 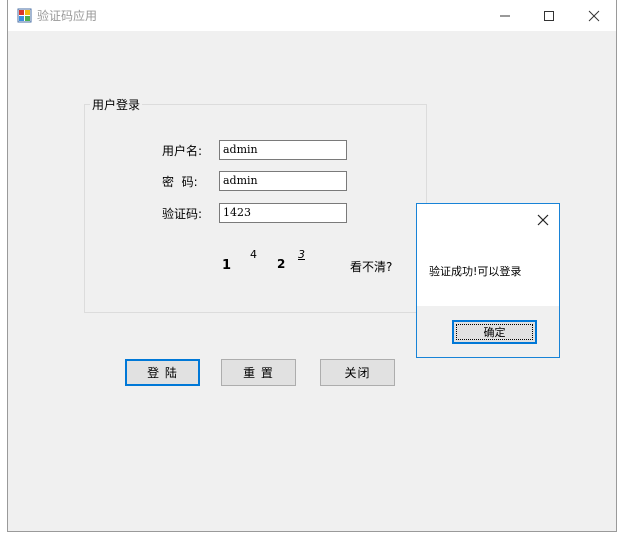 I want to click on login-button: 登 陆, so click(x=162, y=372).